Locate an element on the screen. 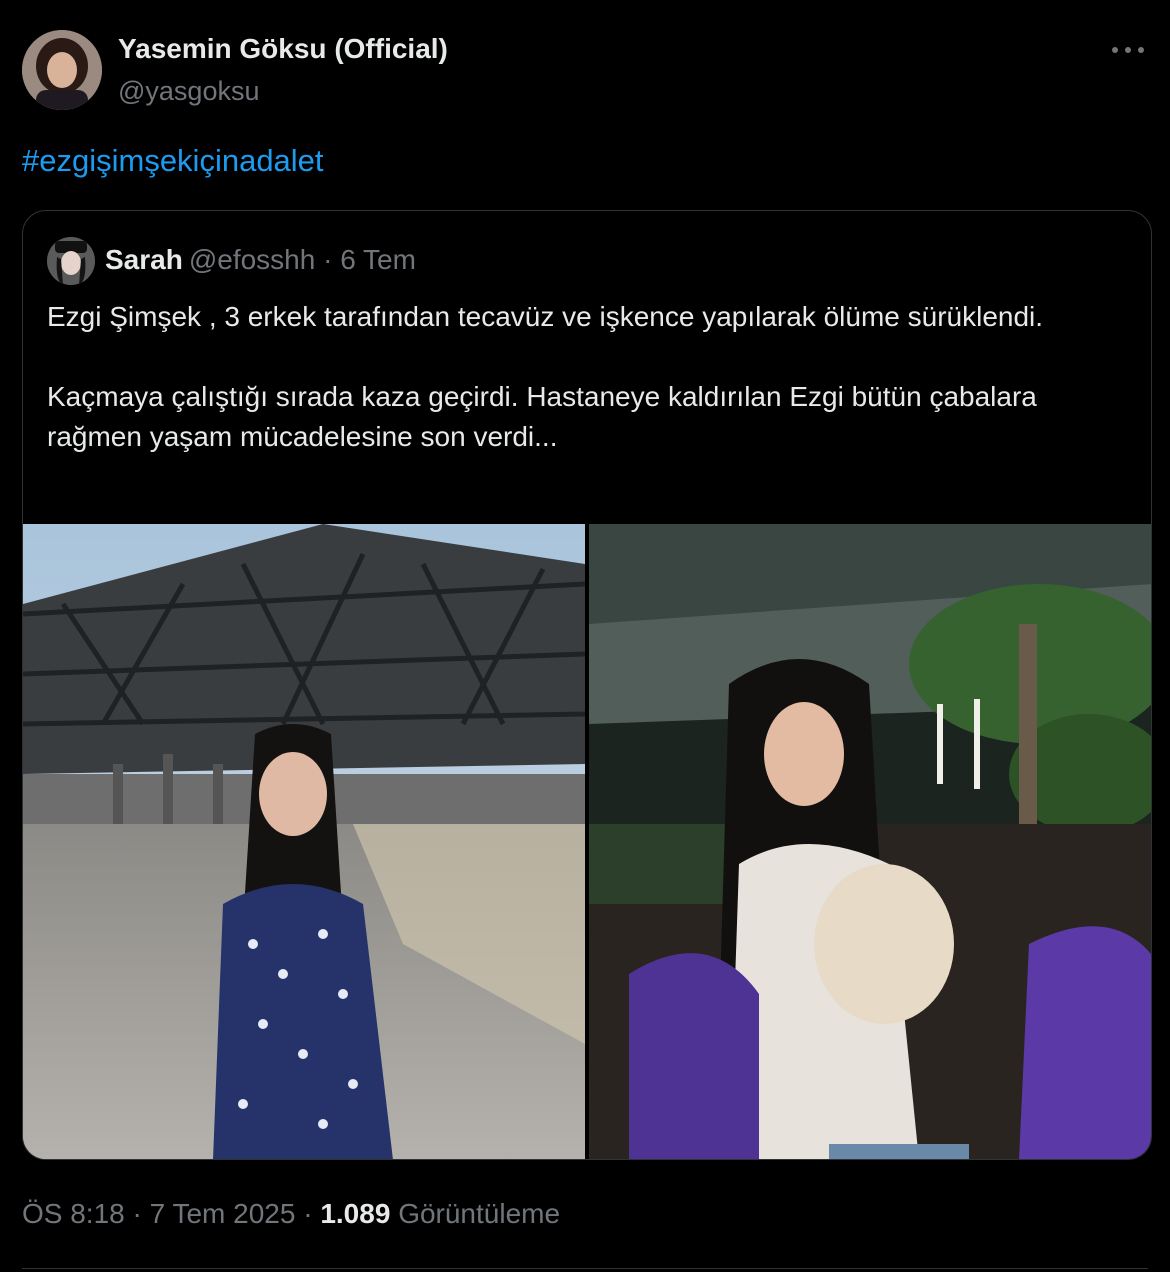 This screenshot has height=1272, width=1170. tweet-date: 7 Tem 2025 is located at coordinates (223, 1213).